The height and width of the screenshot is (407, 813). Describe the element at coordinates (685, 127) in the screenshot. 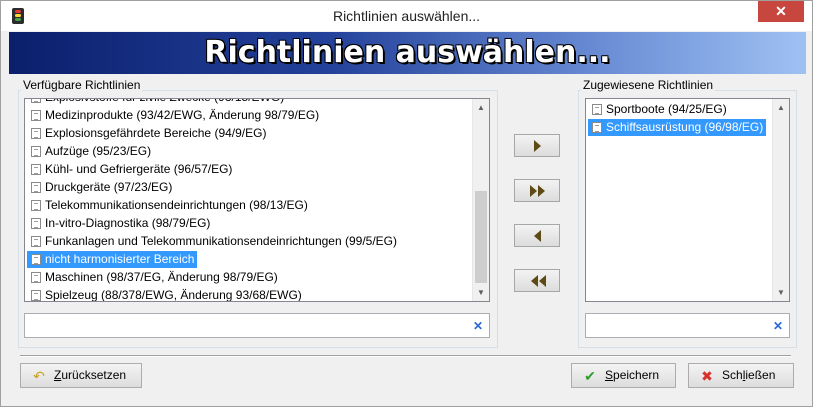

I see `list-item-label: Schiffsausrüstung (96/98/EG)` at that location.